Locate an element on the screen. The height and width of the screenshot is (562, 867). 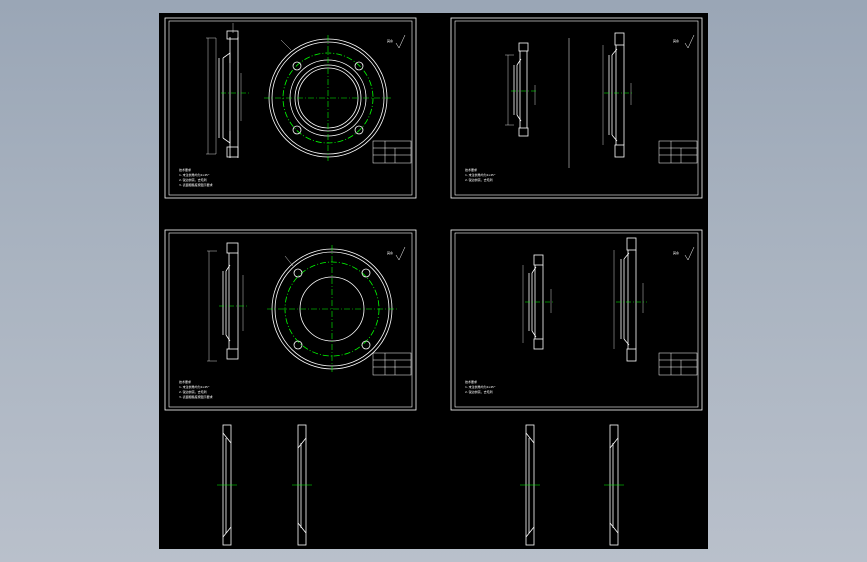
sheet-4-notes: 技术要求 1.未注倒角均为1x45° 2.锐边倒钝，去毛刺 其余 is located at coordinates (572, 322).